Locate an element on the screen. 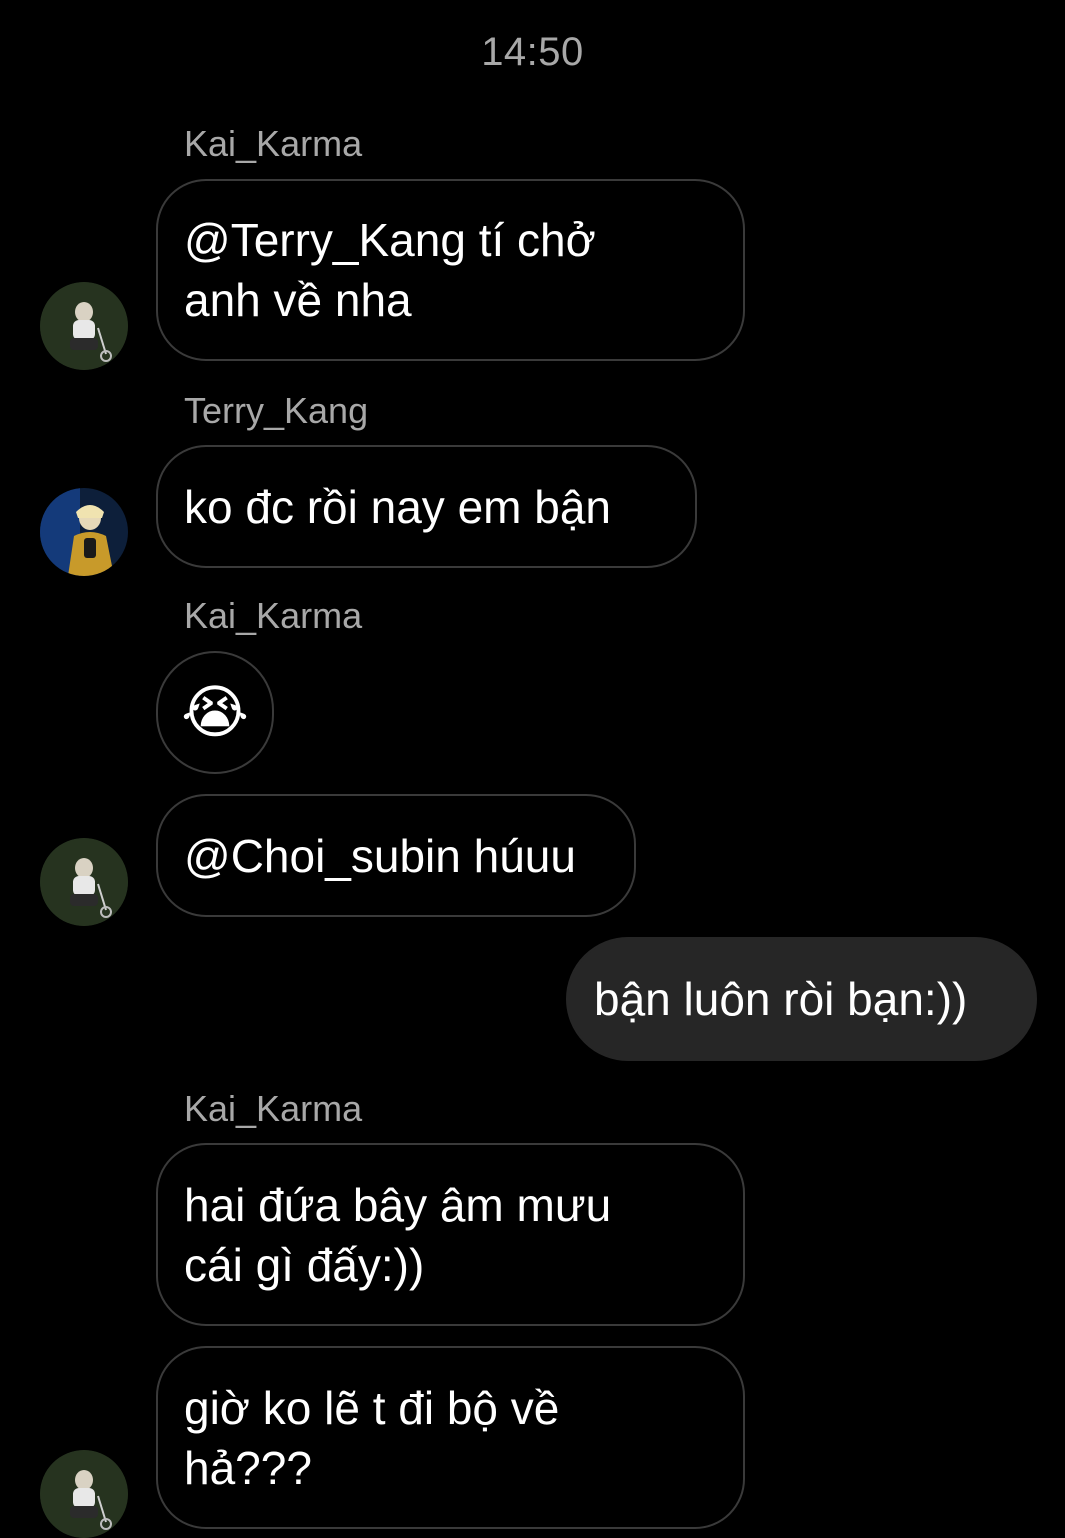 The image size is (1065, 1538). sender-name: Terry_Kang is located at coordinates (276, 410).